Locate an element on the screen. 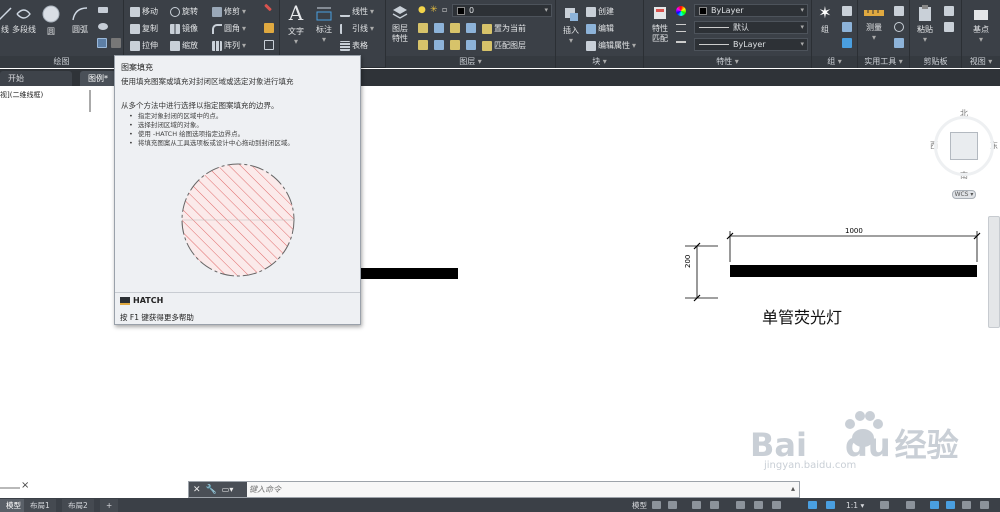  auto-scale-icon is located at coordinates (830, 505).